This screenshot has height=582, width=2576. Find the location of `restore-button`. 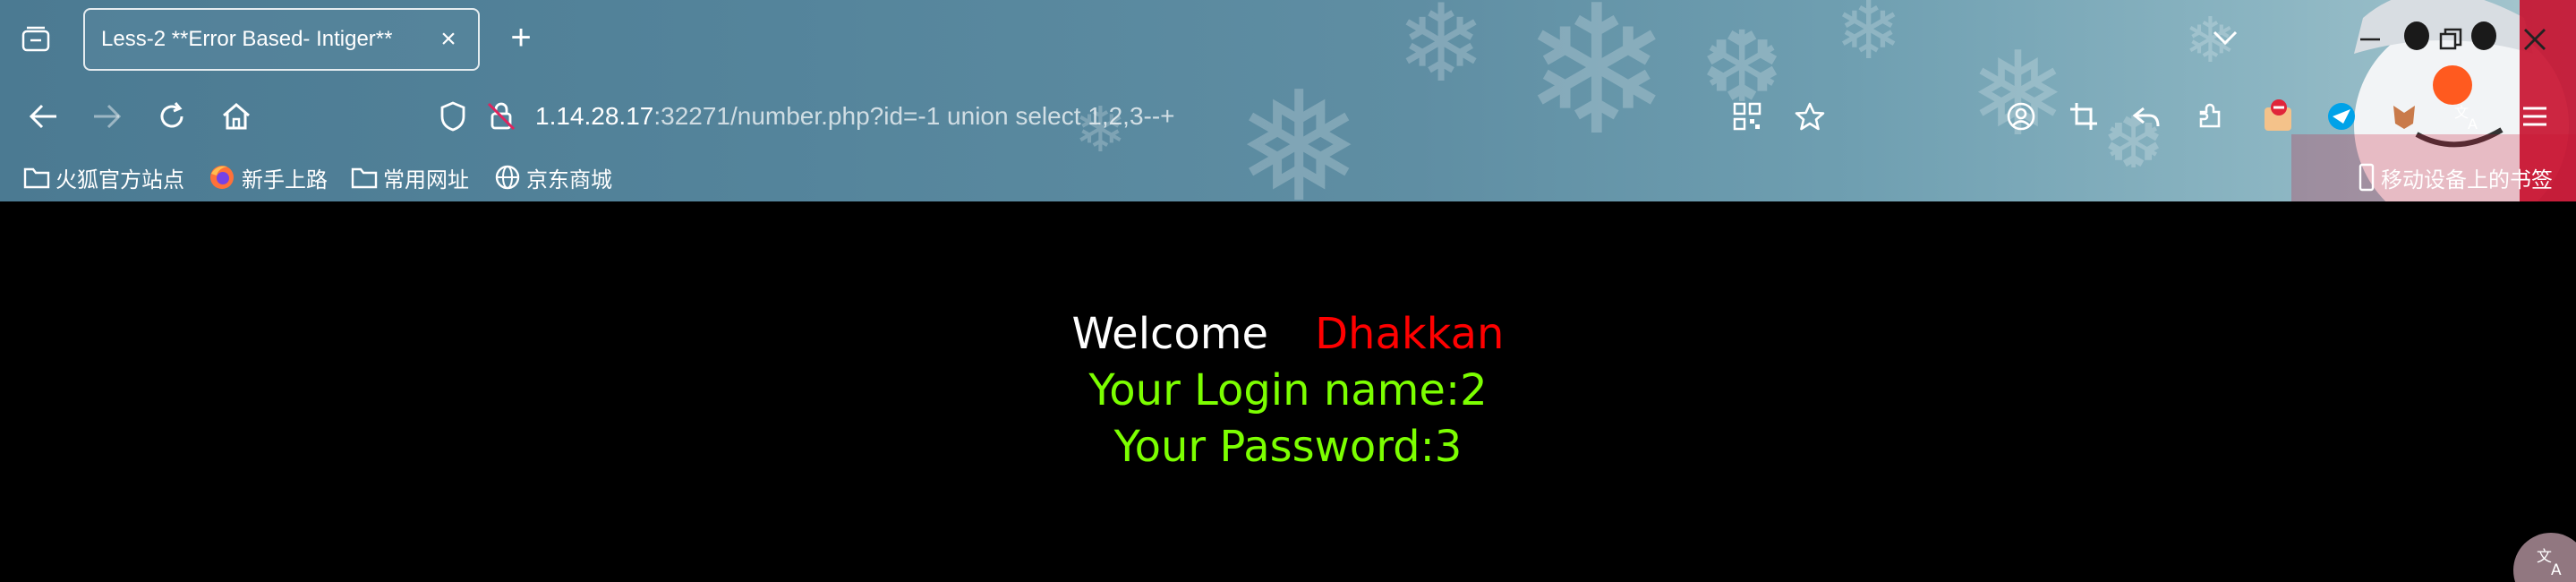

restore-button is located at coordinates (2450, 39).